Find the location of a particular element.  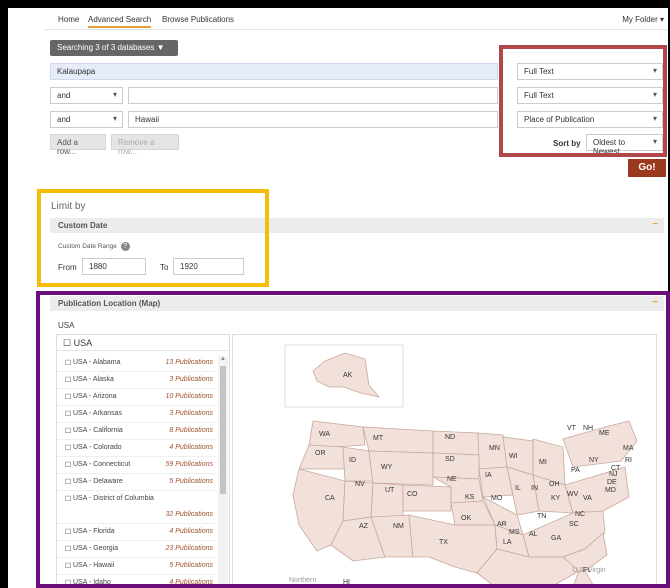

database-selector-label: Searching 3 of 3 databases is located at coordinates (106, 47).